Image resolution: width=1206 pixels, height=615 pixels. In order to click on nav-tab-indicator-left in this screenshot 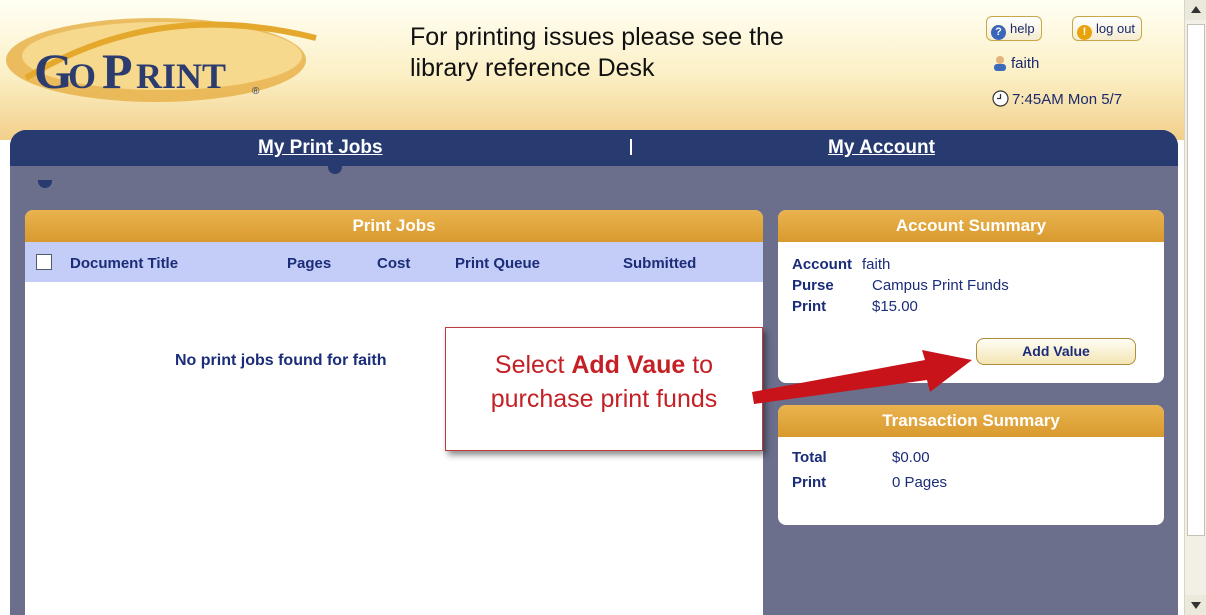, I will do `click(45, 184)`.